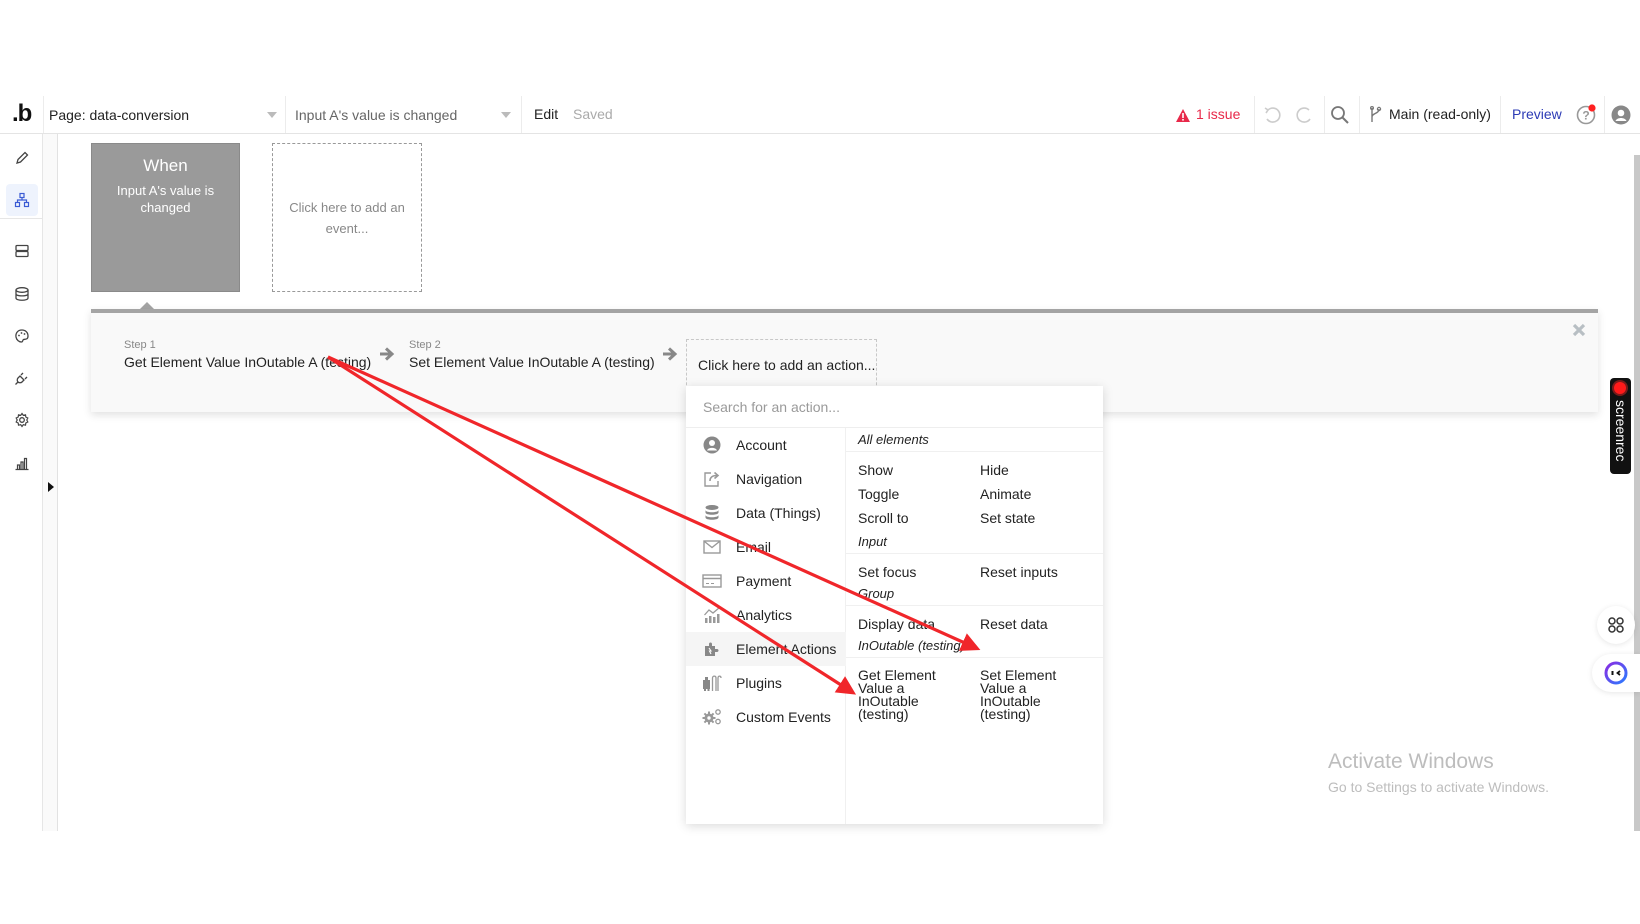 Image resolution: width=1640 pixels, height=924 pixels. I want to click on group-header: InOutable (testing), so click(974, 646).